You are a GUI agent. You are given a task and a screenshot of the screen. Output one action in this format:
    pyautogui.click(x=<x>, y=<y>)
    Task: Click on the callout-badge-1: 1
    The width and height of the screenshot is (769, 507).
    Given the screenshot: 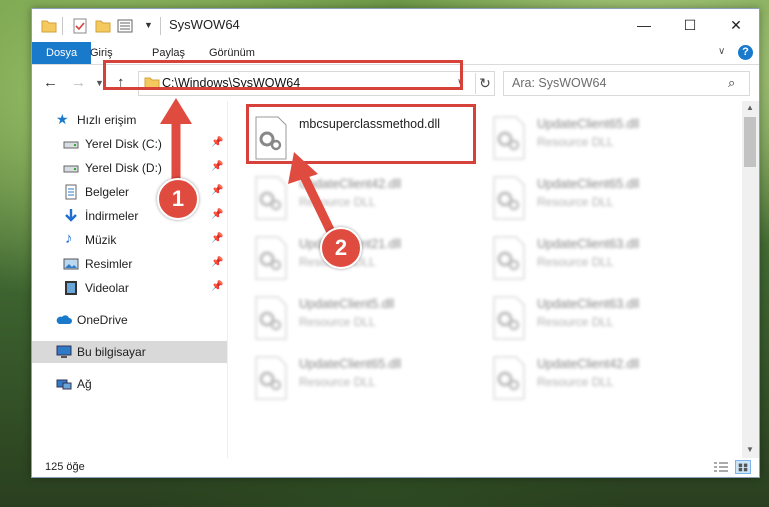 What is the action you would take?
    pyautogui.click(x=178, y=199)
    